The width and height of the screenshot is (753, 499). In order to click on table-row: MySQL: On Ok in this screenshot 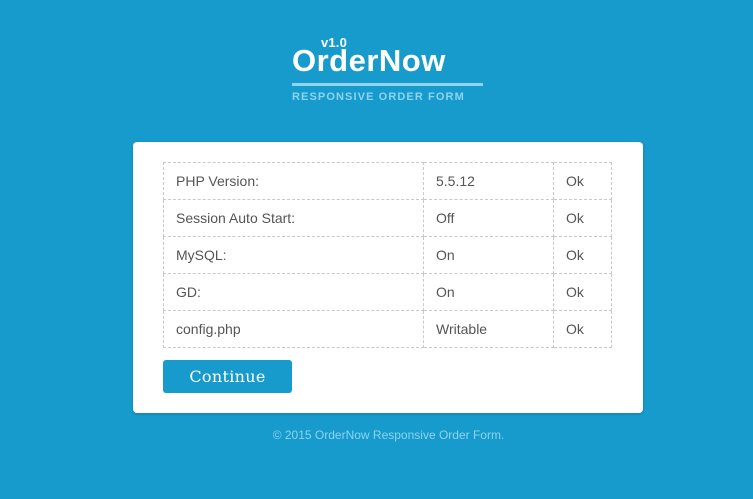, I will do `click(387, 255)`.